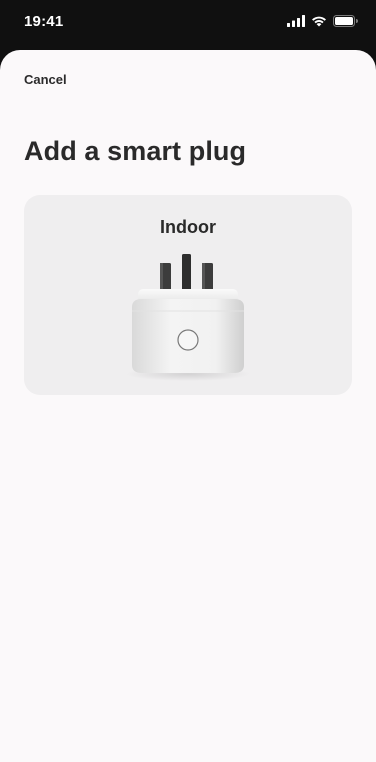 This screenshot has width=376, height=762. I want to click on signal-icon, so click(296, 23).